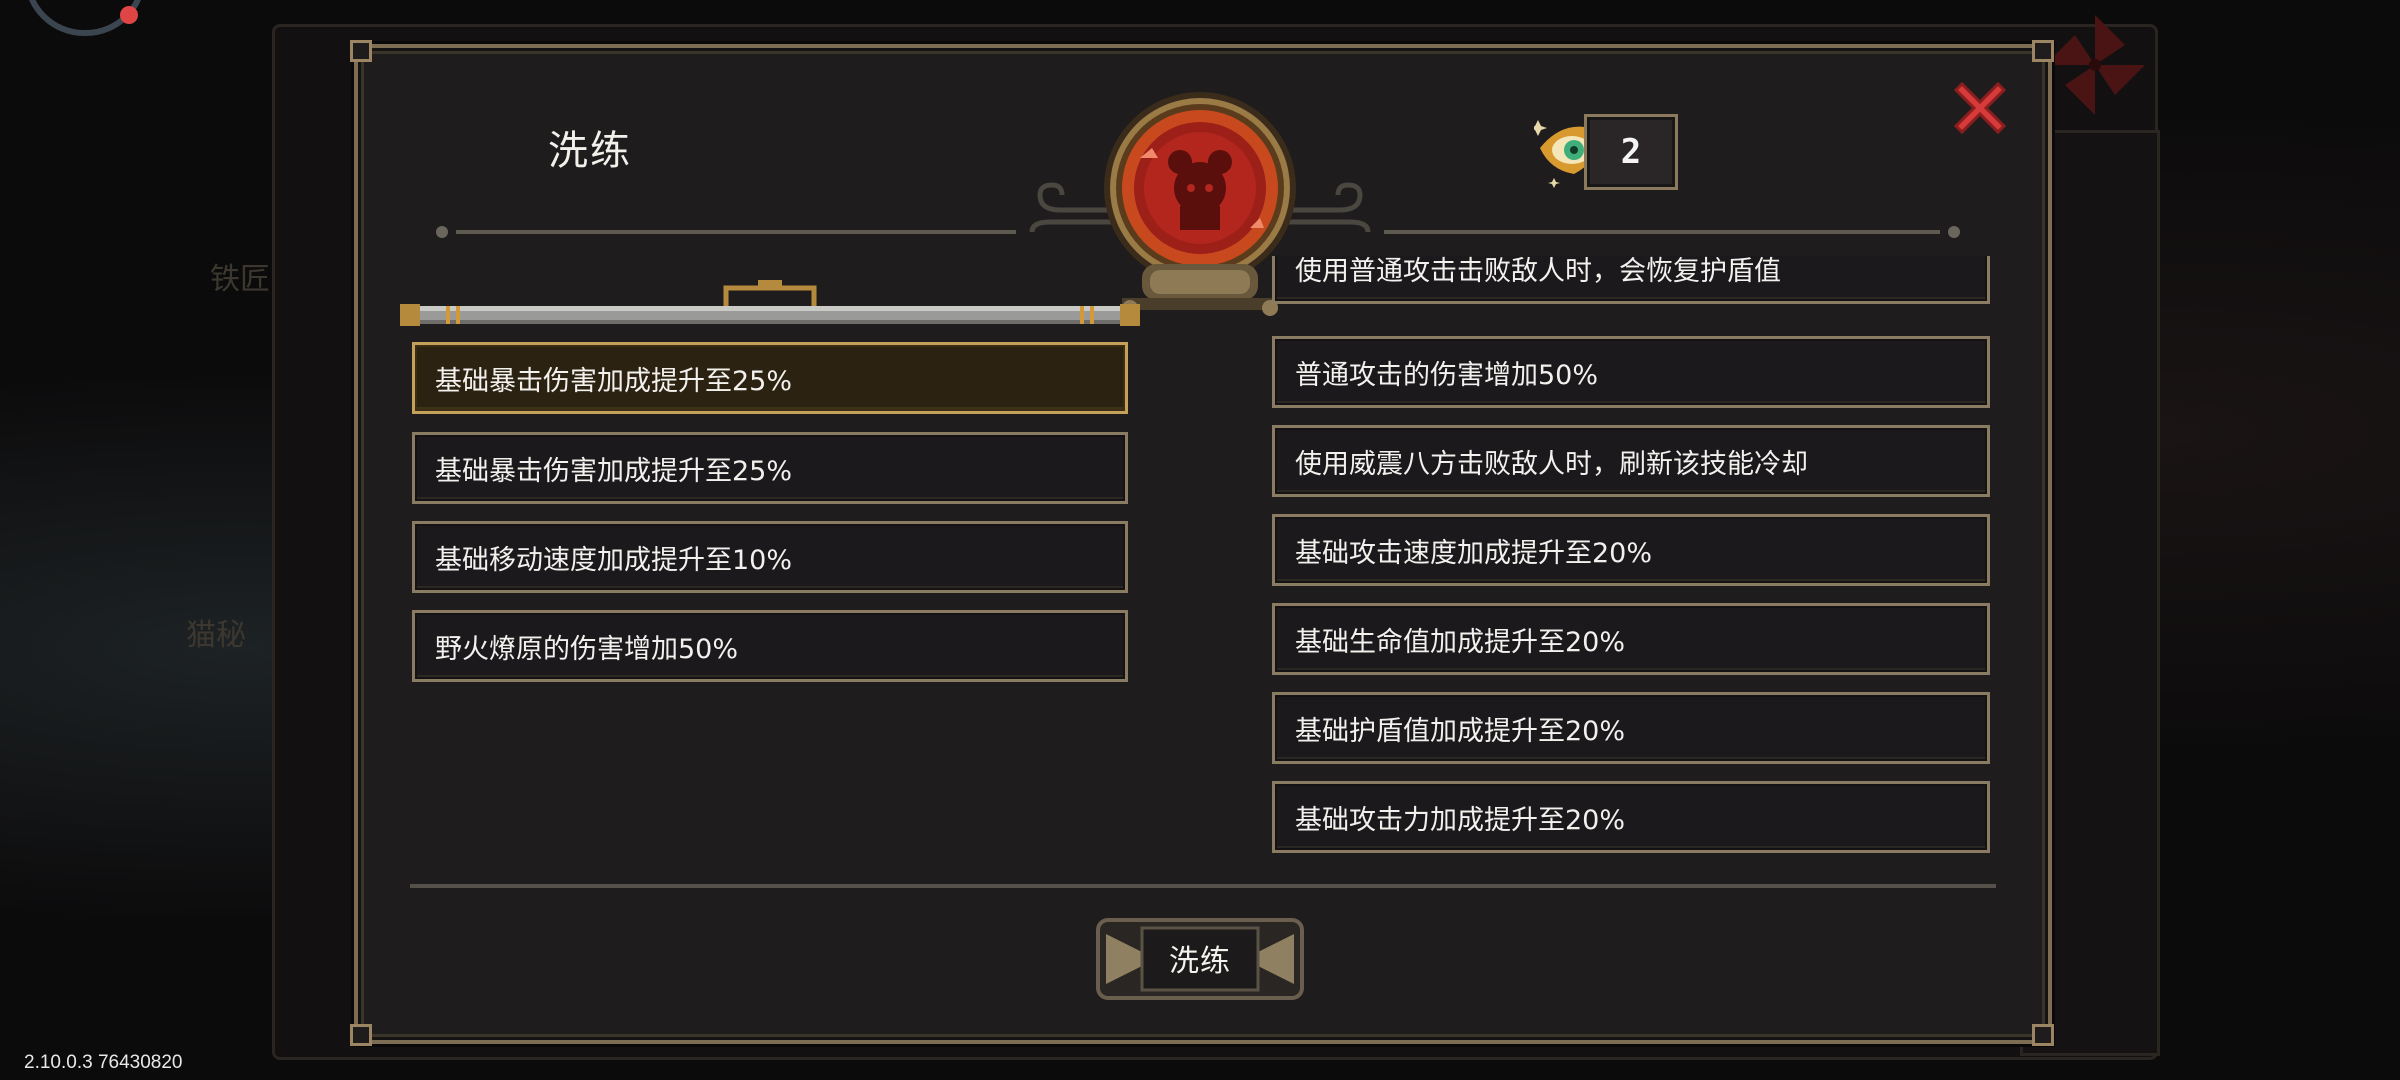 This screenshot has height=1080, width=2400. Describe the element at coordinates (1551, 464) in the screenshot. I see `option-text: 使用威震八方击败敌人时，刷新该技能冷却` at that location.